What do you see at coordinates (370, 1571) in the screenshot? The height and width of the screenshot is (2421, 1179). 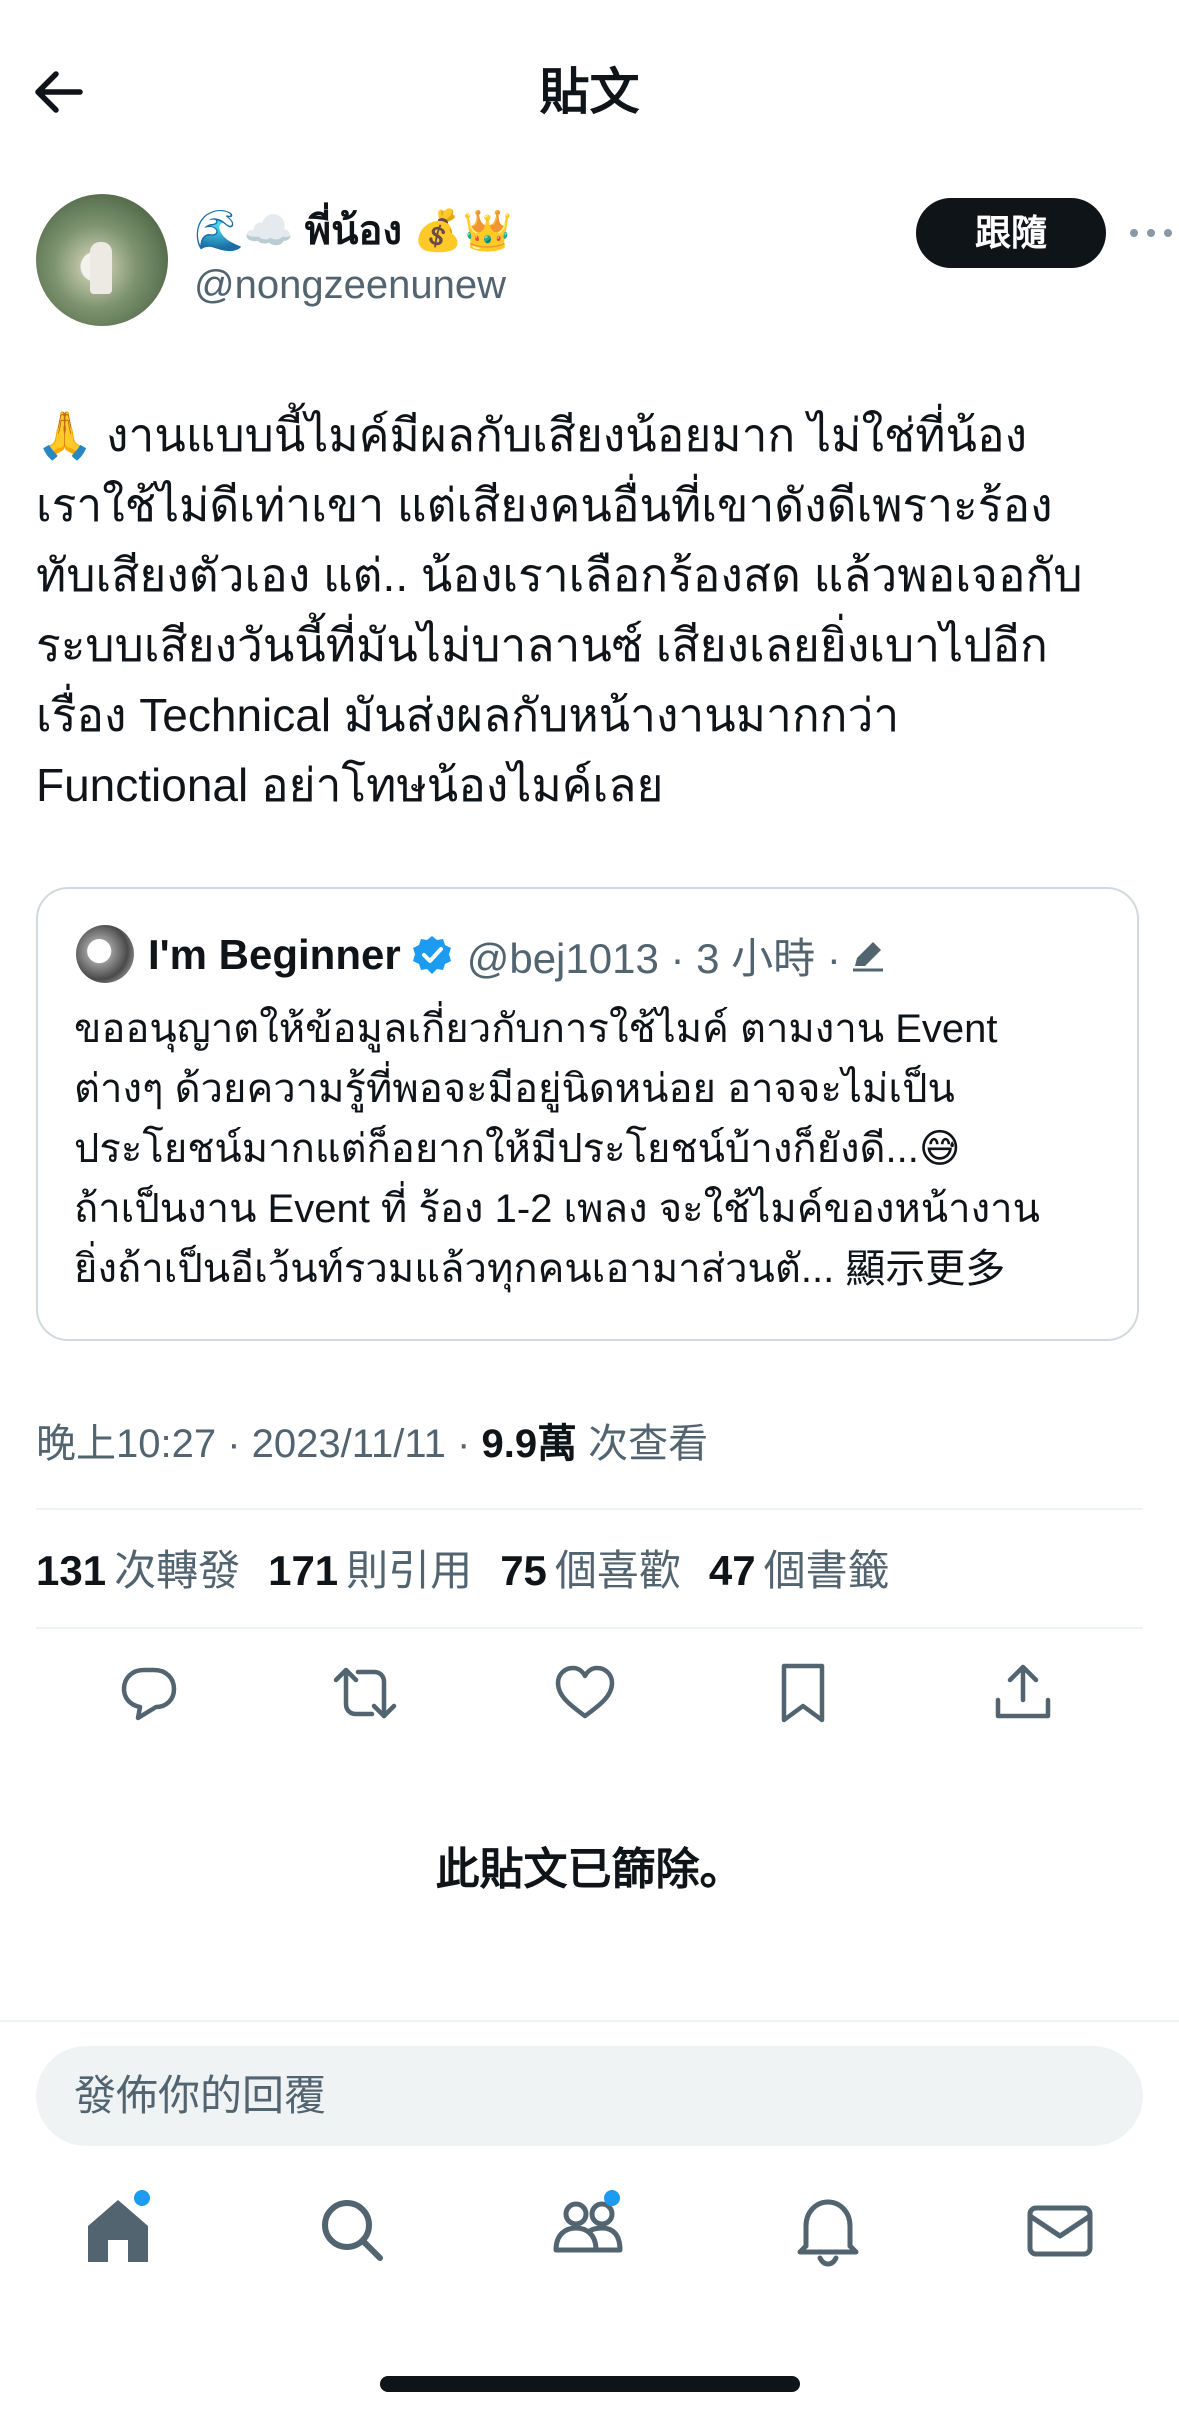 I see `stat-quotes: 171 則引用` at bounding box center [370, 1571].